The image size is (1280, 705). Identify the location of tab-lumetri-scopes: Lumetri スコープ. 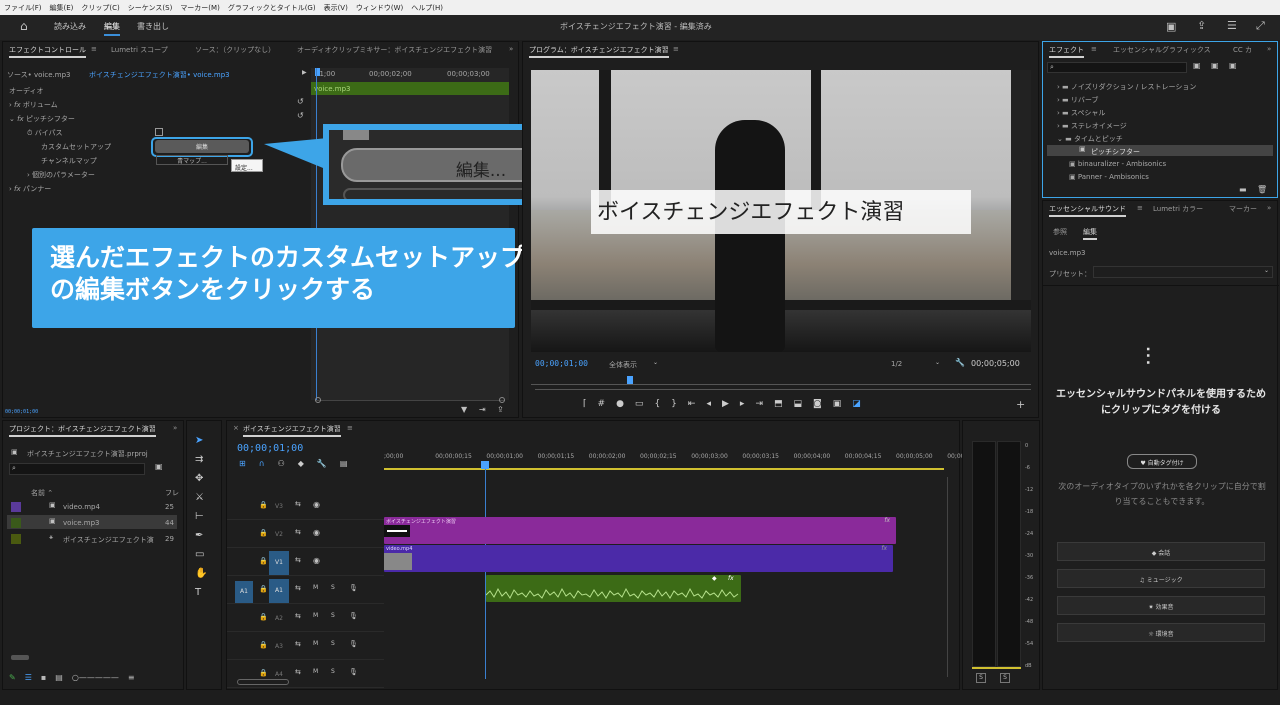
(139, 50).